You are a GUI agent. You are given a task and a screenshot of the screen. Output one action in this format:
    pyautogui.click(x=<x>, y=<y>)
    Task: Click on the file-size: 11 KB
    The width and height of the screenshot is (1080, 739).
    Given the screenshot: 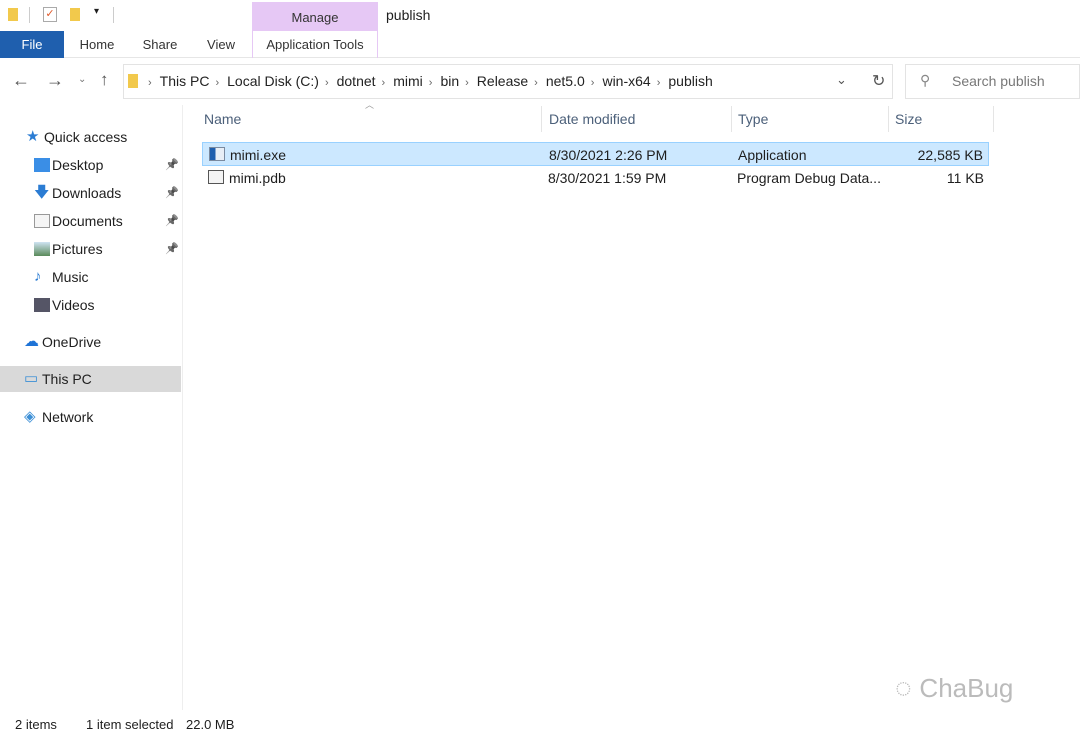 What is the action you would take?
    pyautogui.click(x=965, y=178)
    